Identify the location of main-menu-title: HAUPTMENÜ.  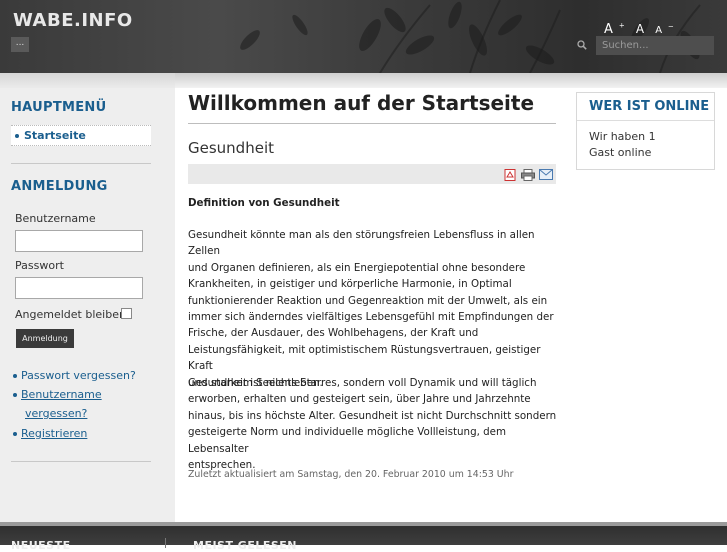
(59, 107).